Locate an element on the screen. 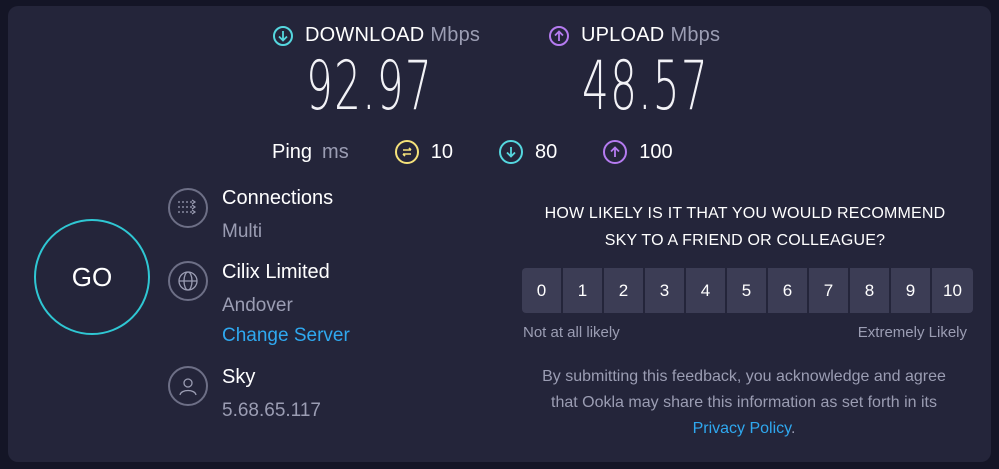  upload-header: UPLOAD Mbps is located at coordinates (634, 35).